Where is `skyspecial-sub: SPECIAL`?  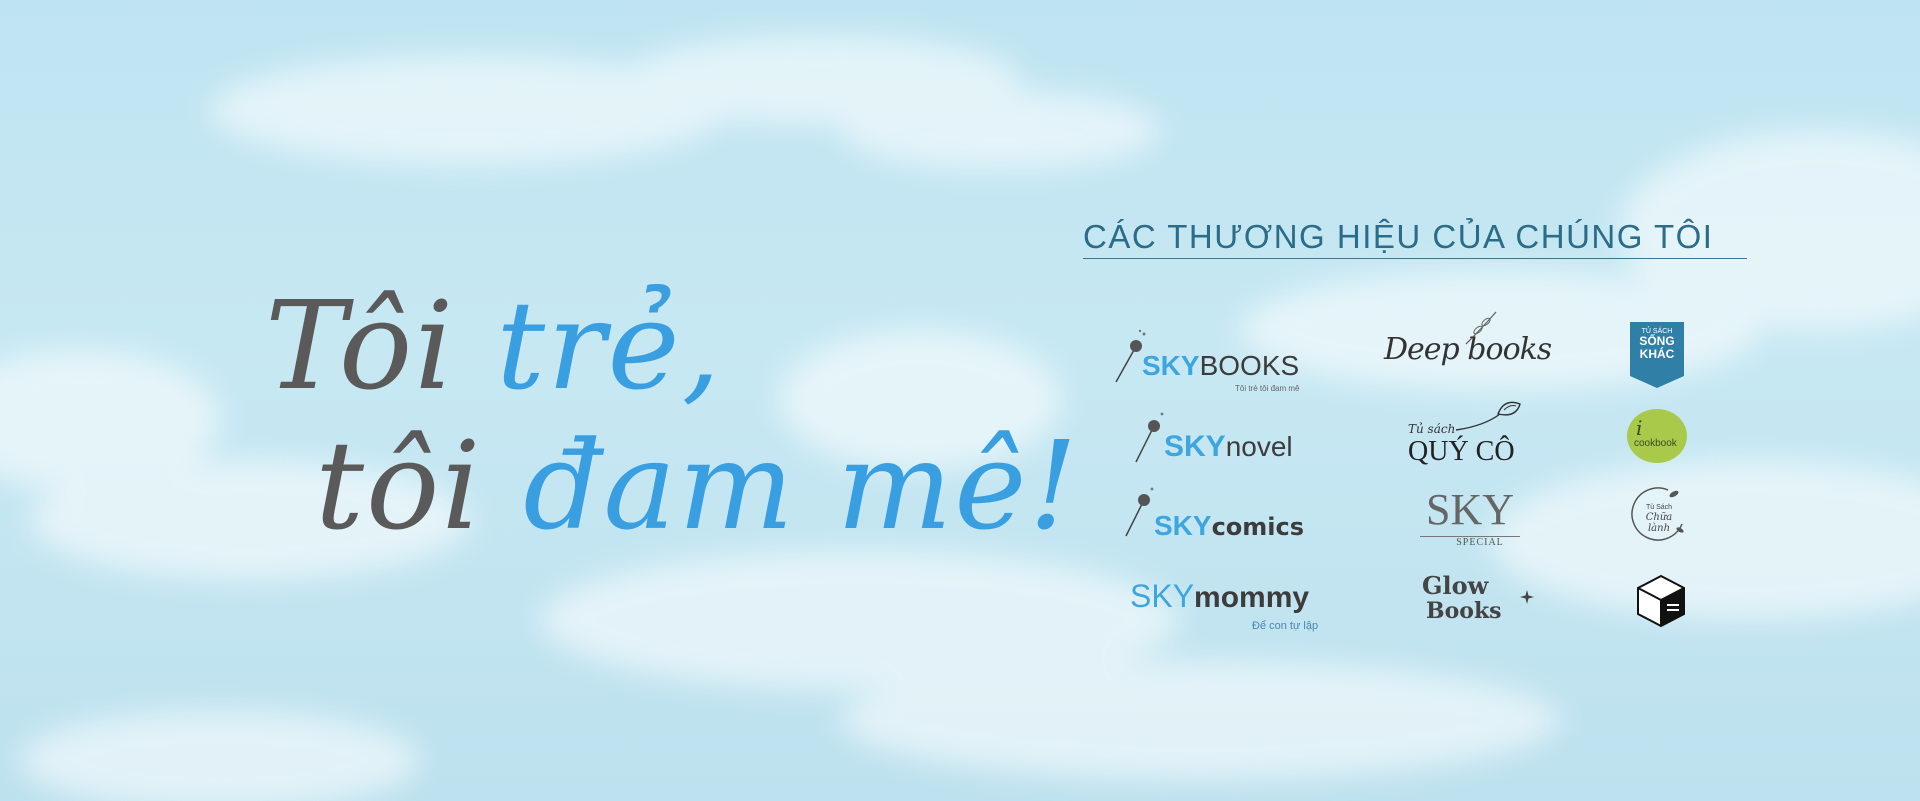
skyspecial-sub: SPECIAL is located at coordinates (1470, 542).